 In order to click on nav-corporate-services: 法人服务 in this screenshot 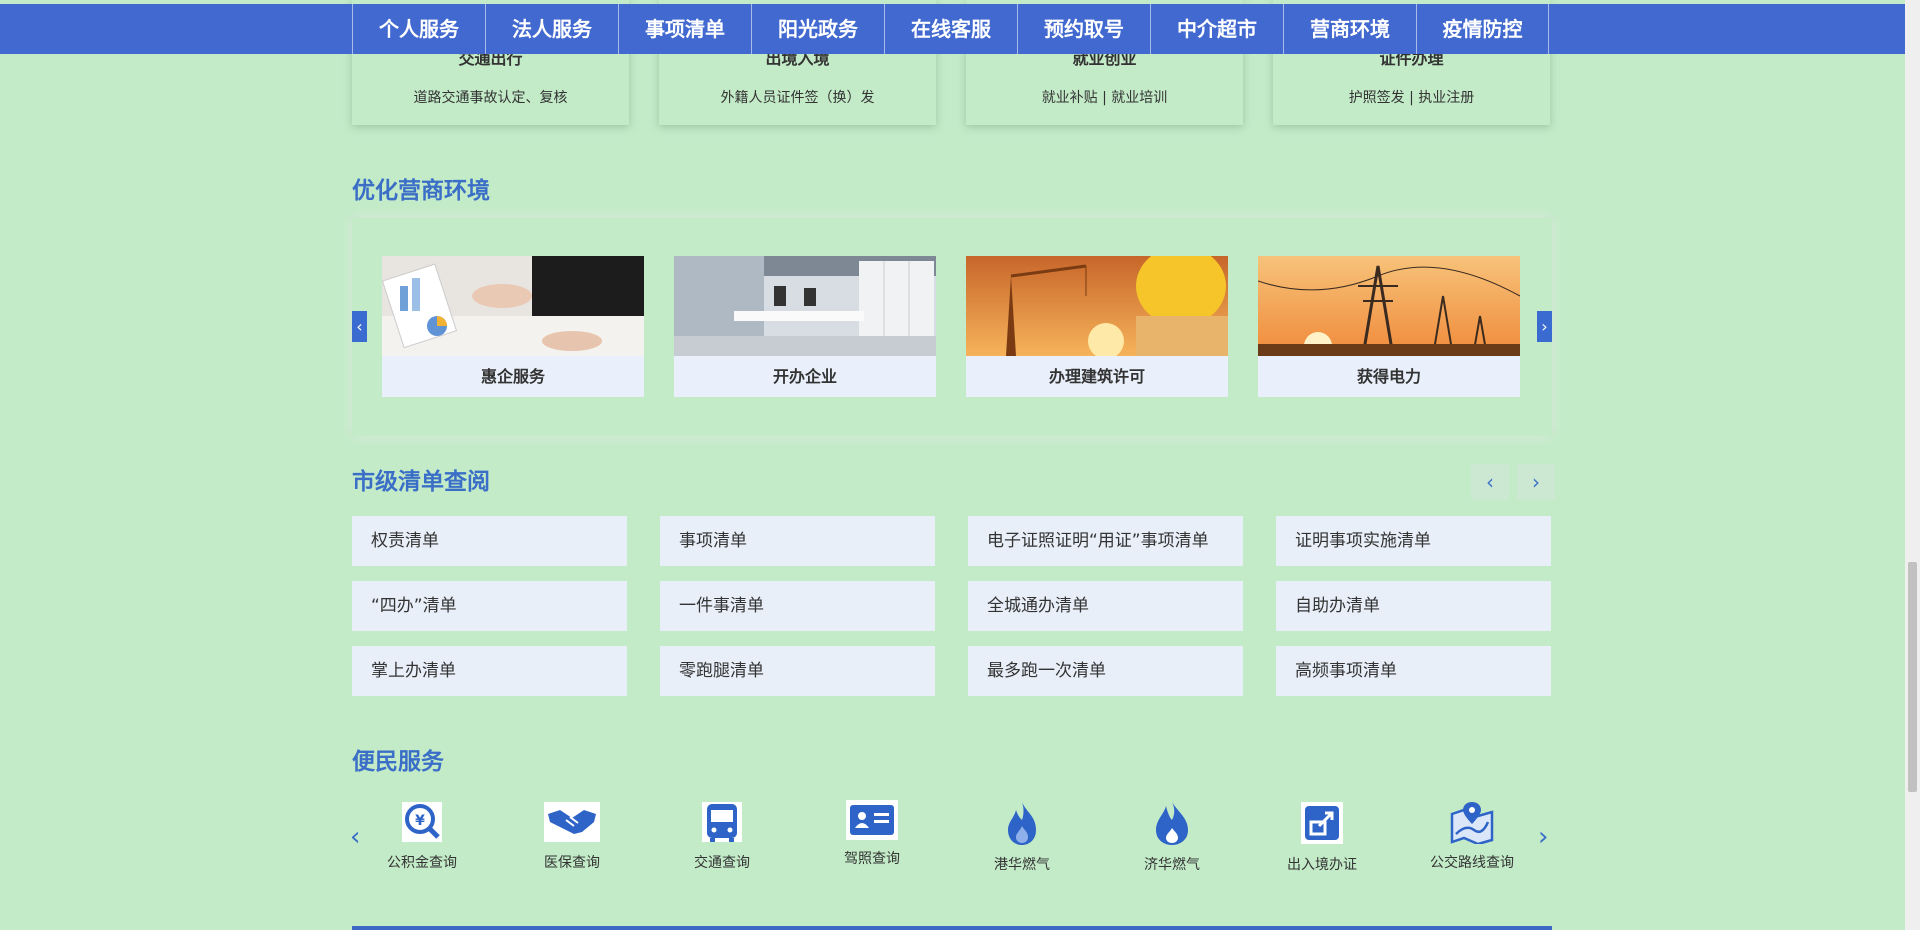, I will do `click(551, 29)`.